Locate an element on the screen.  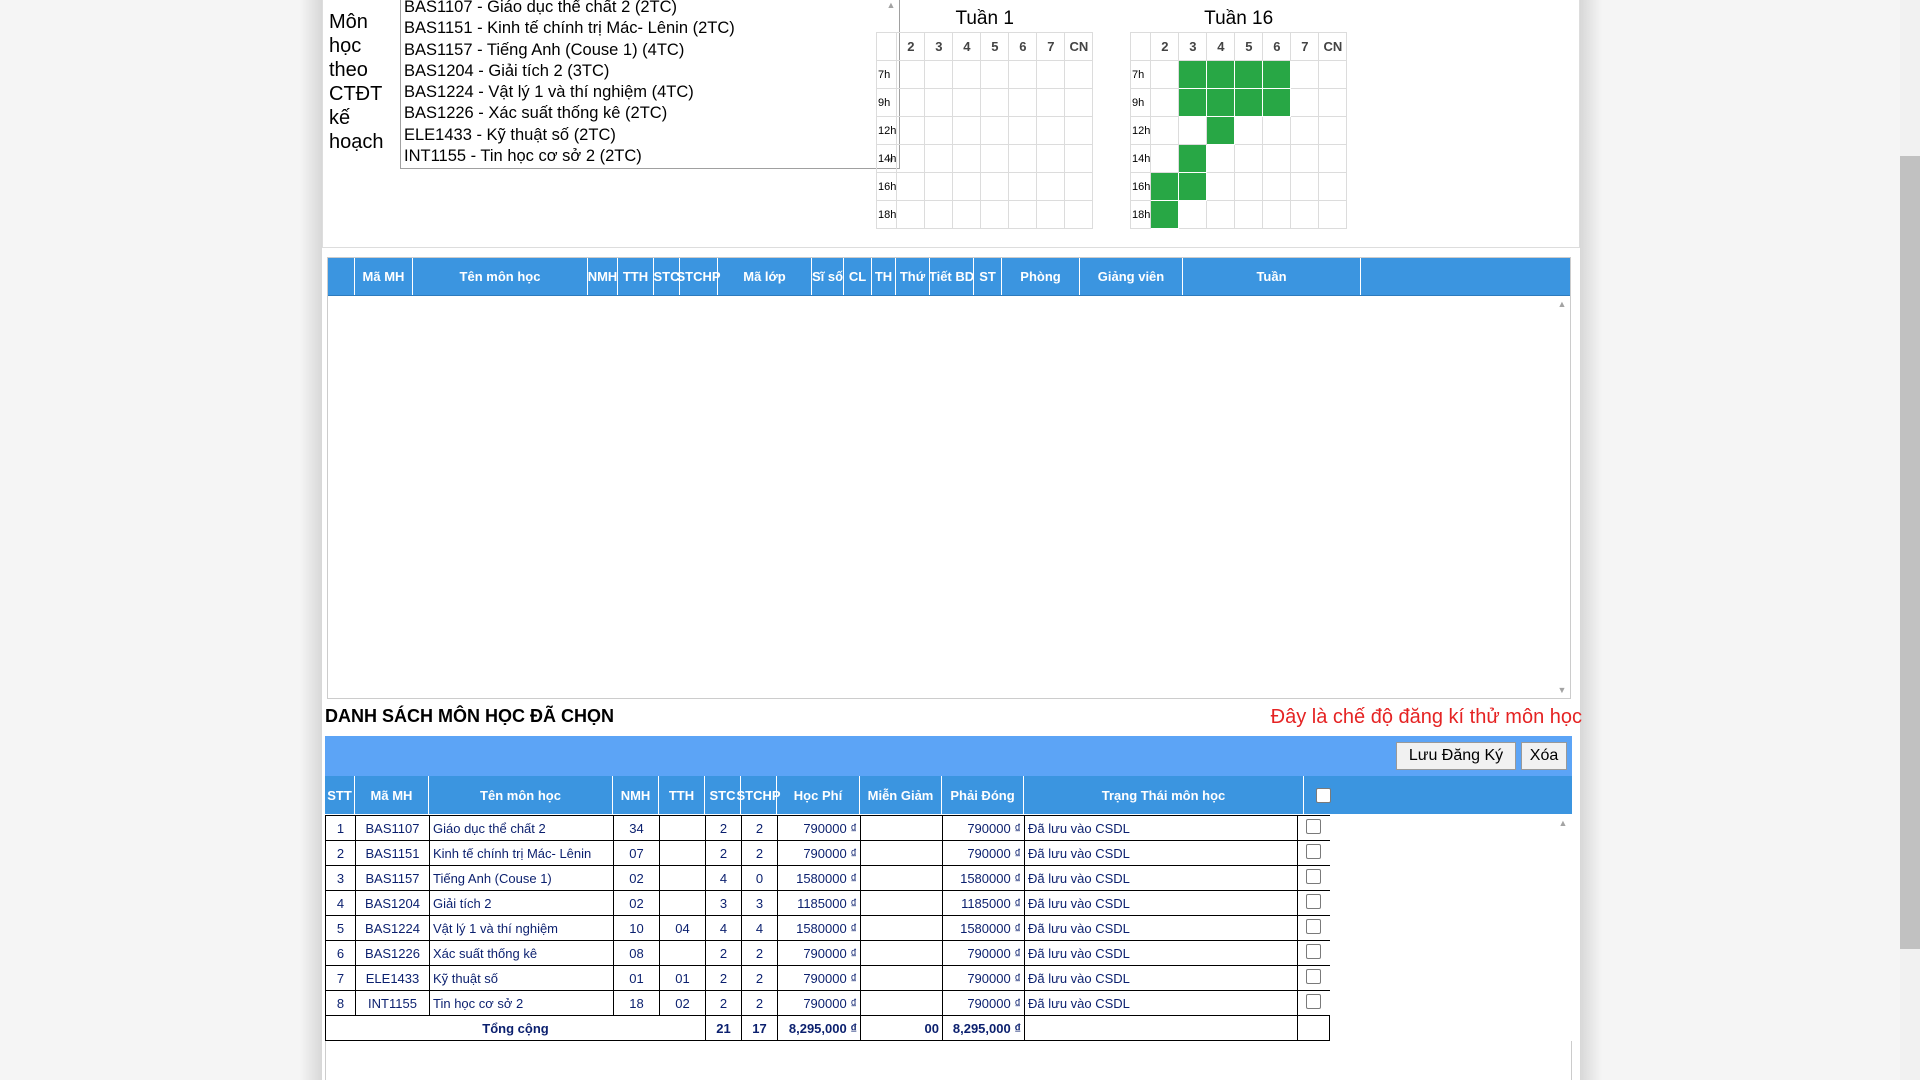
class-column-header: Tên môn học is located at coordinates (500, 276).